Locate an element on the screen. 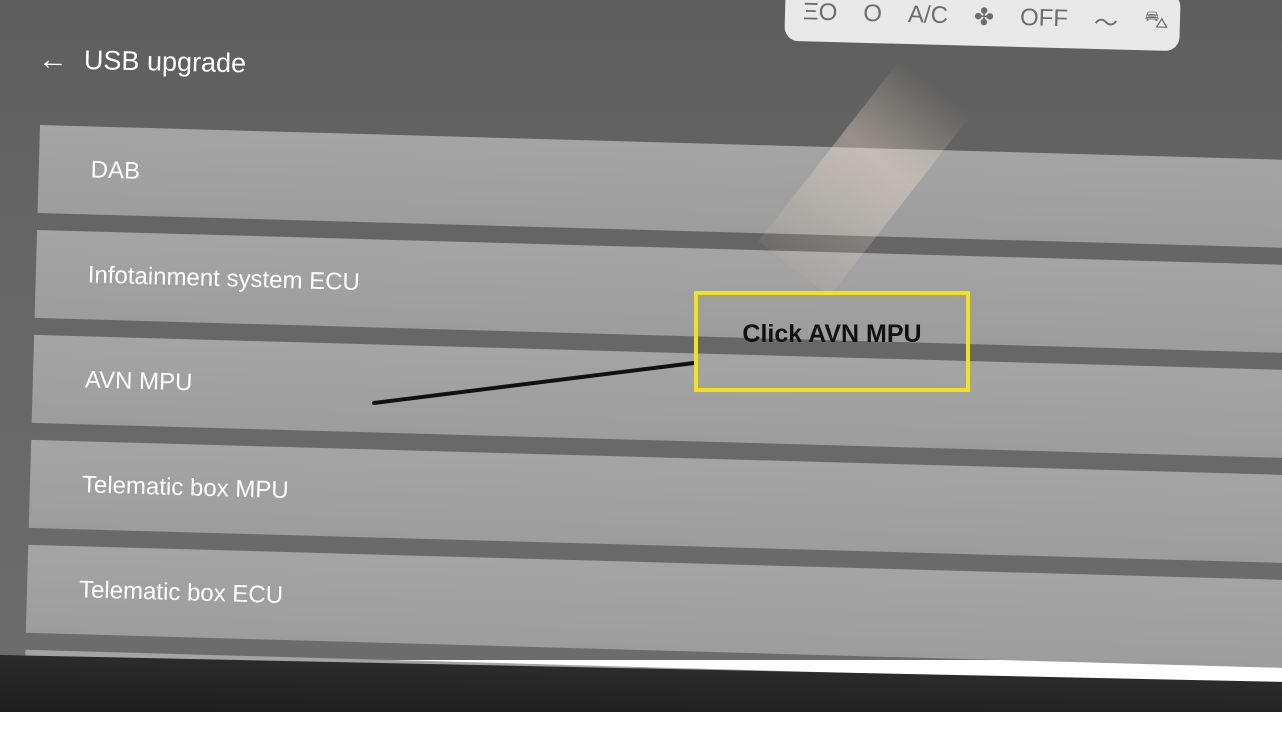 The width and height of the screenshot is (1282, 729). status-item-0: ΞΟ is located at coordinates (820, 13).